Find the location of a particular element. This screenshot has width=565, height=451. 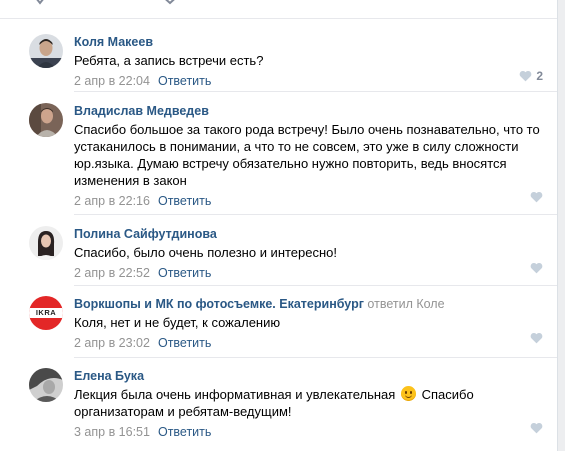

share-icon is located at coordinates (171, 2).